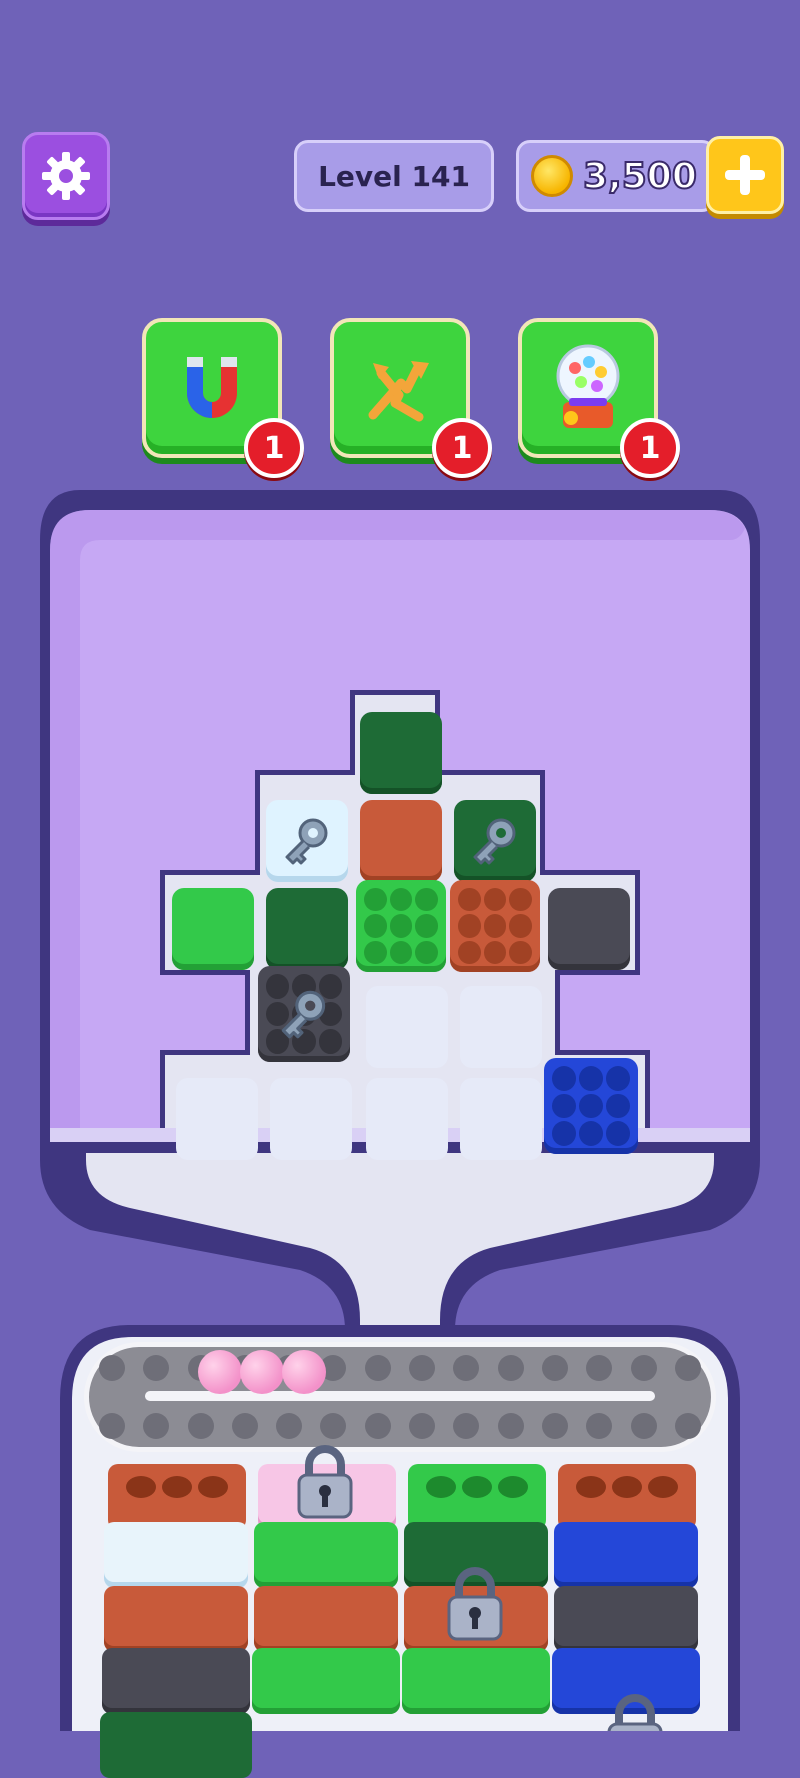 The height and width of the screenshot is (1778, 800). Describe the element at coordinates (176, 1745) in the screenshot. I see `container-dark-green` at that location.